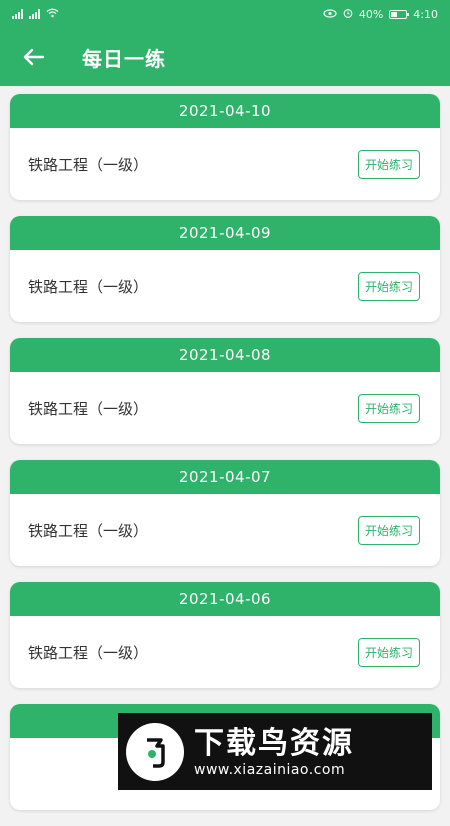 The image size is (450, 826). Describe the element at coordinates (425, 14) in the screenshot. I see `status-time: 4:10` at that location.